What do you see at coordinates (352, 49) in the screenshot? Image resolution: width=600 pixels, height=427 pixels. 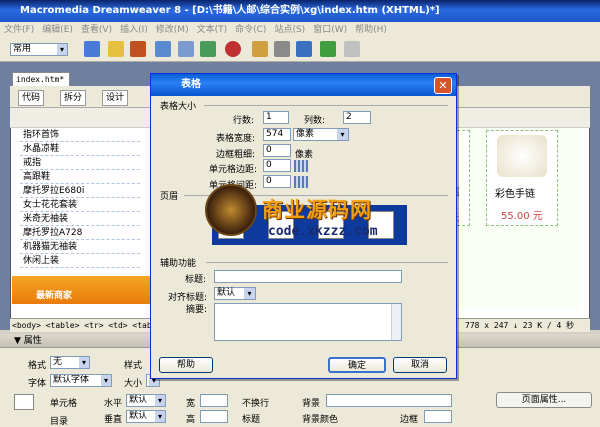 I see `tag-chooser-icon` at bounding box center [352, 49].